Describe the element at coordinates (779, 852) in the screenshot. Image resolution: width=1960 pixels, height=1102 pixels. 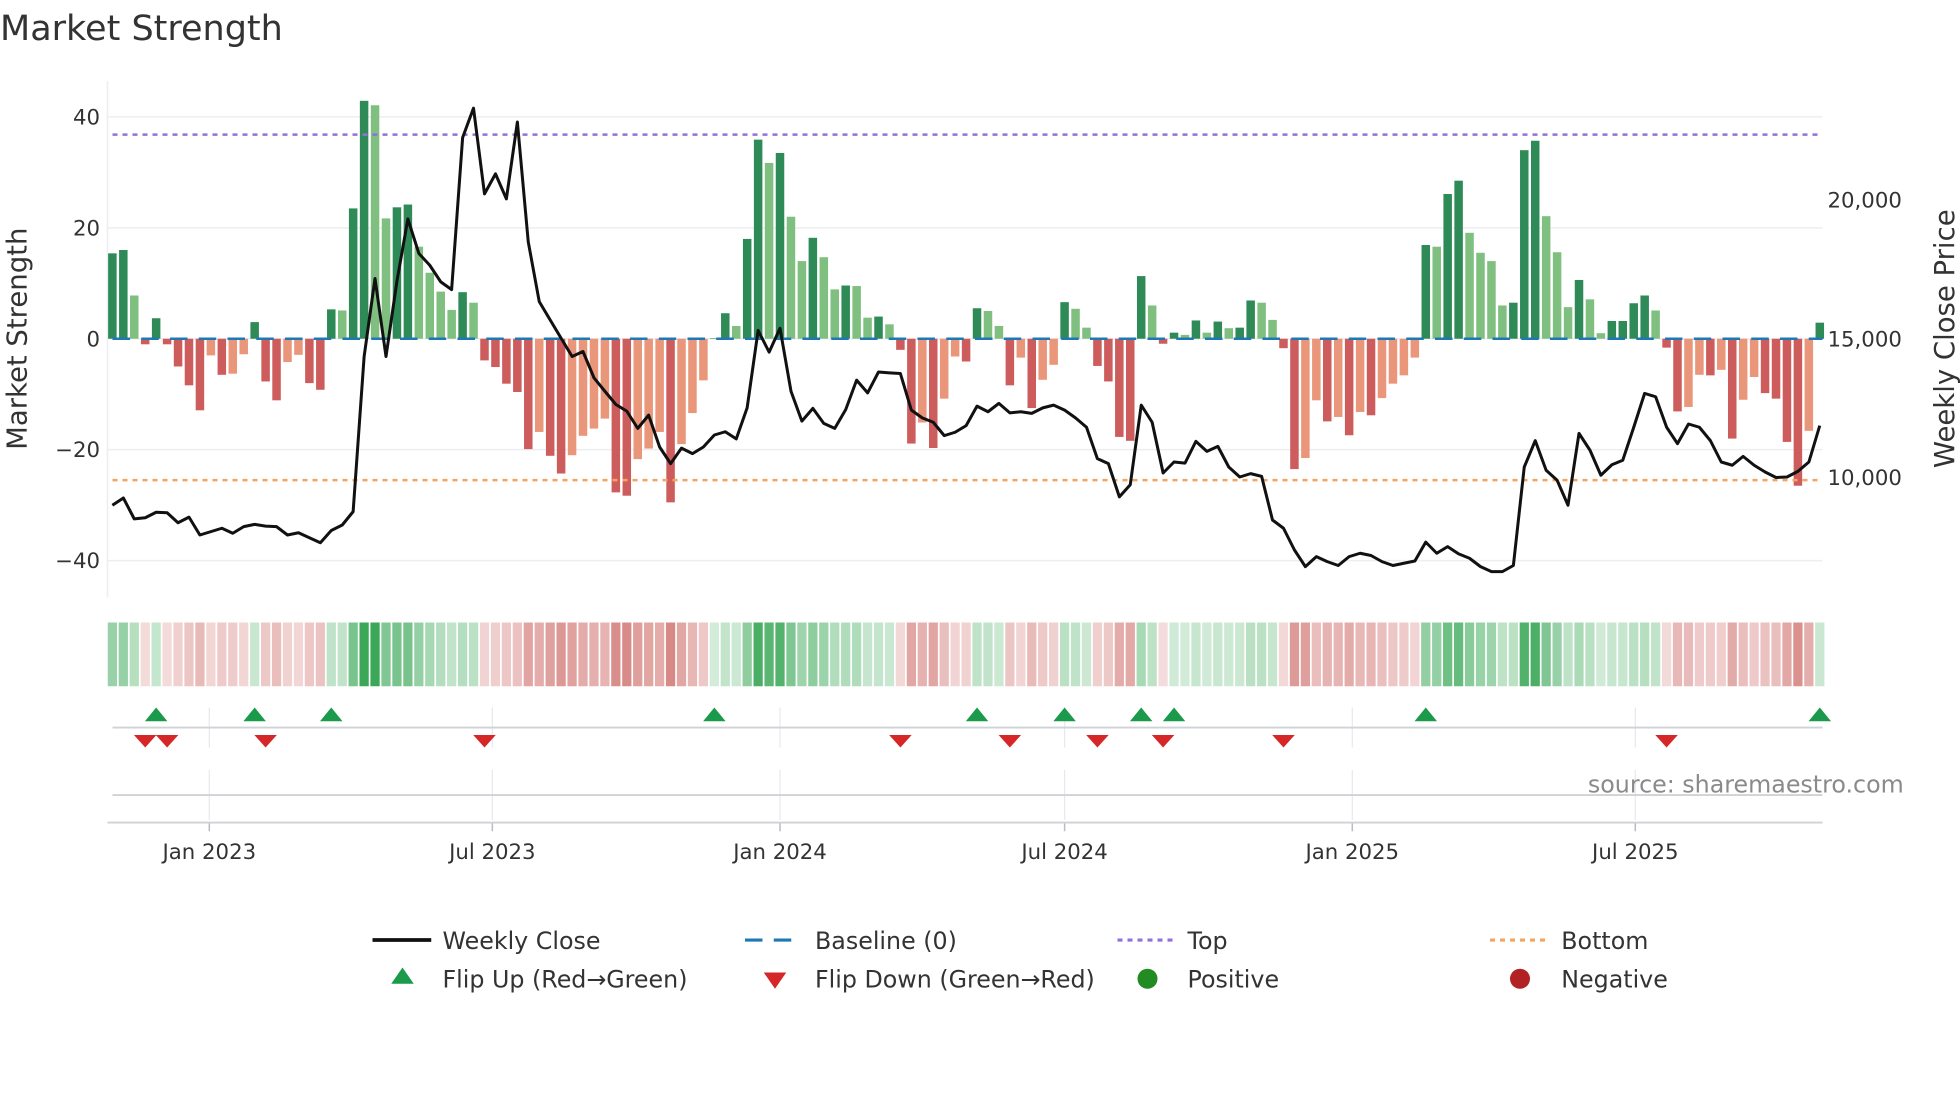
I see `x-tick-label: Jan 2024` at that location.